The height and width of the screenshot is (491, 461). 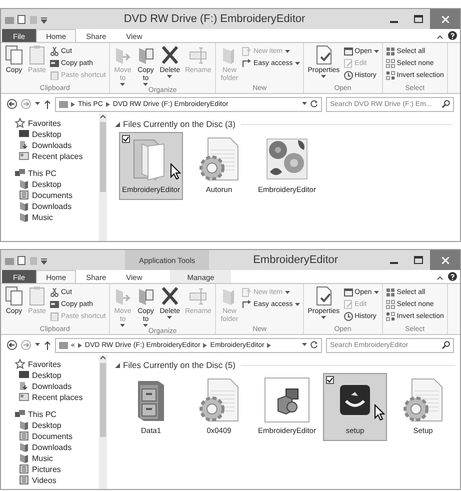 I want to click on customize-toolbar-icon, so click(x=44, y=19).